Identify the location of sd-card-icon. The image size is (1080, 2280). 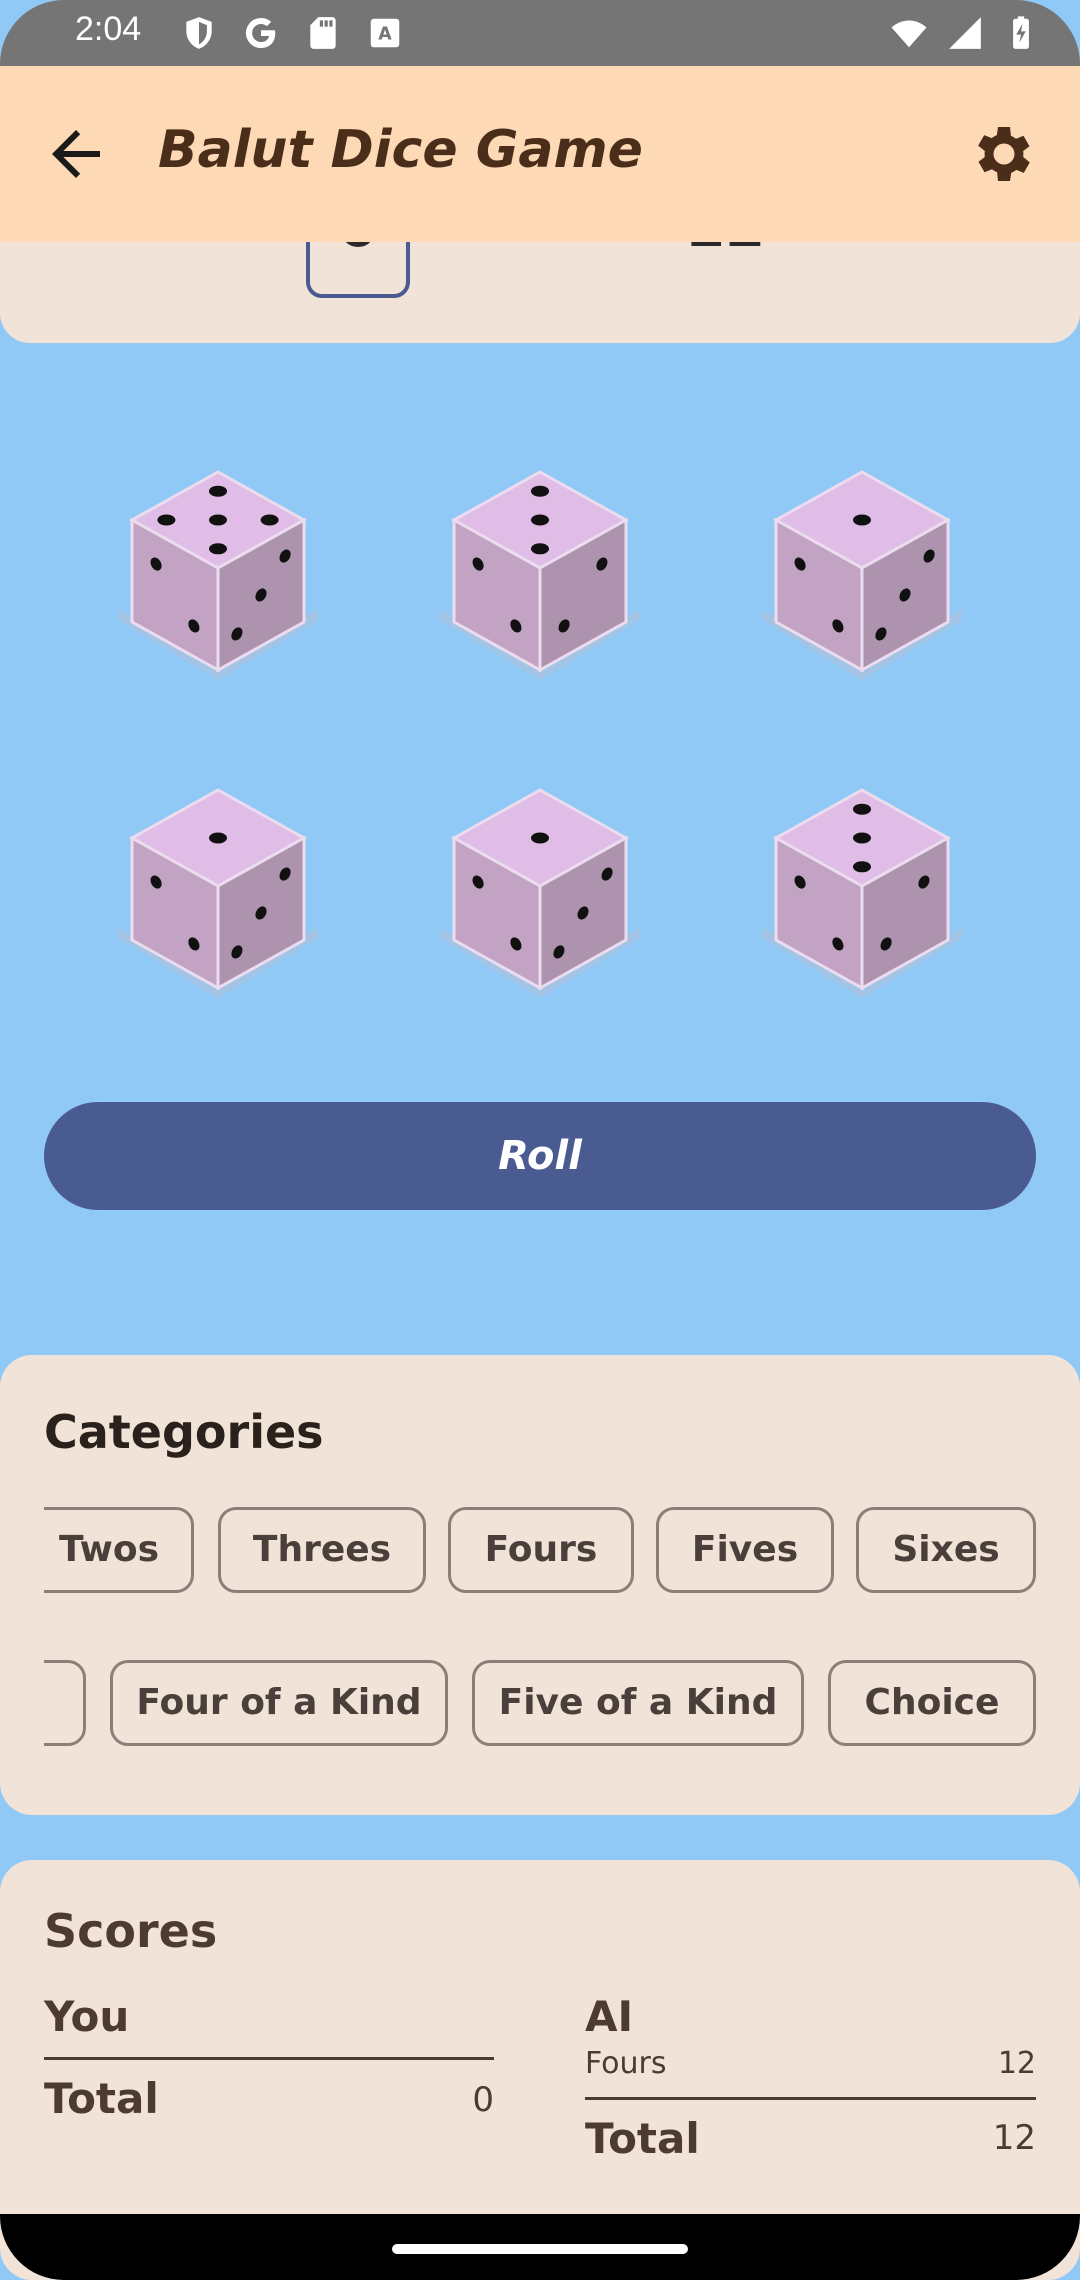
(323, 33).